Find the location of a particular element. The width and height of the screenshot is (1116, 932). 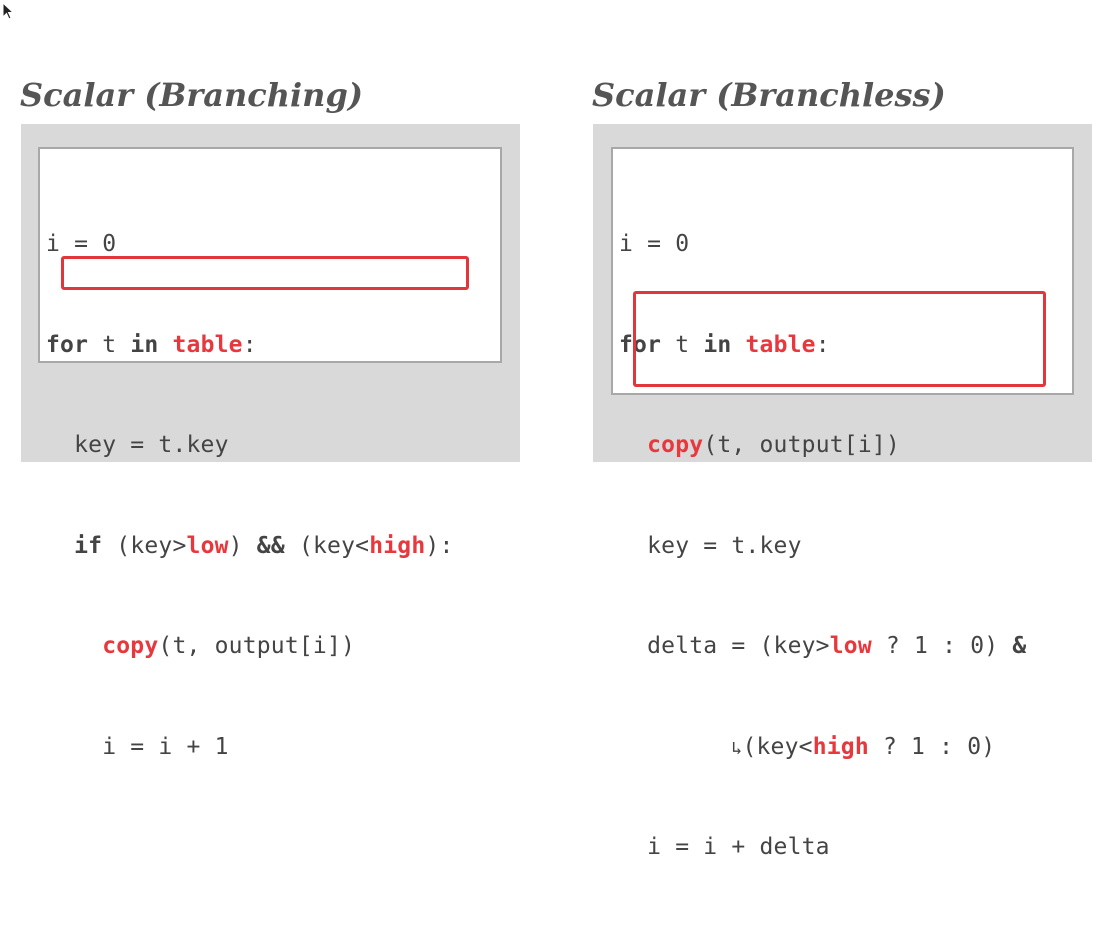

line-wrap-icon: ↳ is located at coordinates (737, 748).